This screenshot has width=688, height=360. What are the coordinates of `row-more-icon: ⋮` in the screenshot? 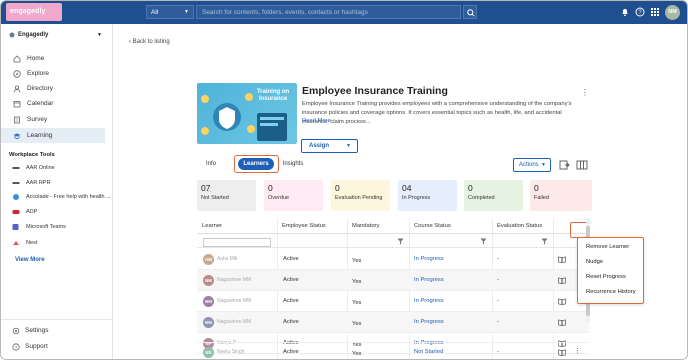 It's located at (577, 351).